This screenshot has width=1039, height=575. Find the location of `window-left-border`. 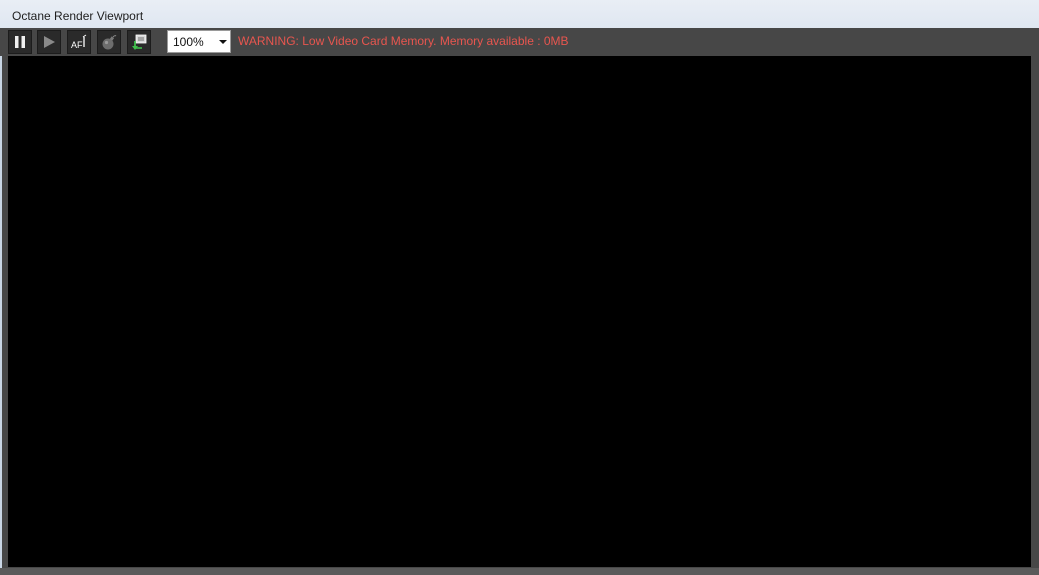

window-left-border is located at coordinates (1, 301).